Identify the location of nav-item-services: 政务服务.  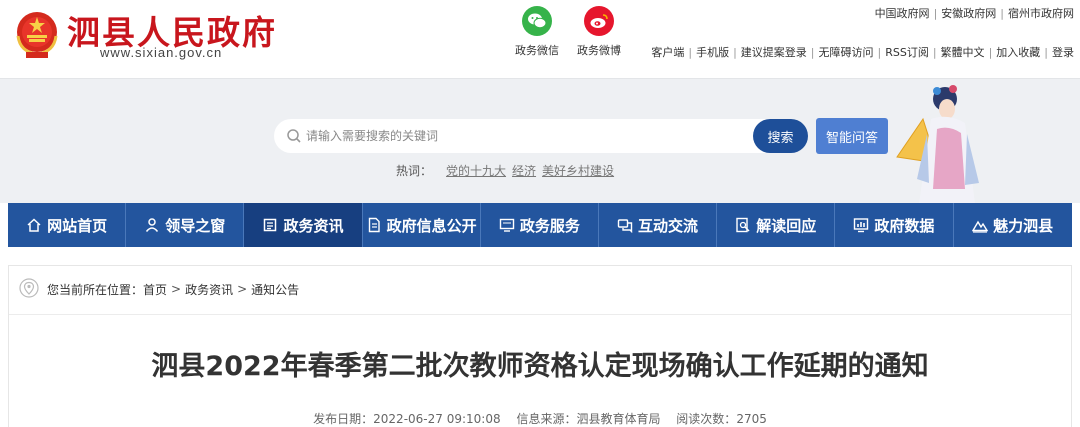
(540, 225).